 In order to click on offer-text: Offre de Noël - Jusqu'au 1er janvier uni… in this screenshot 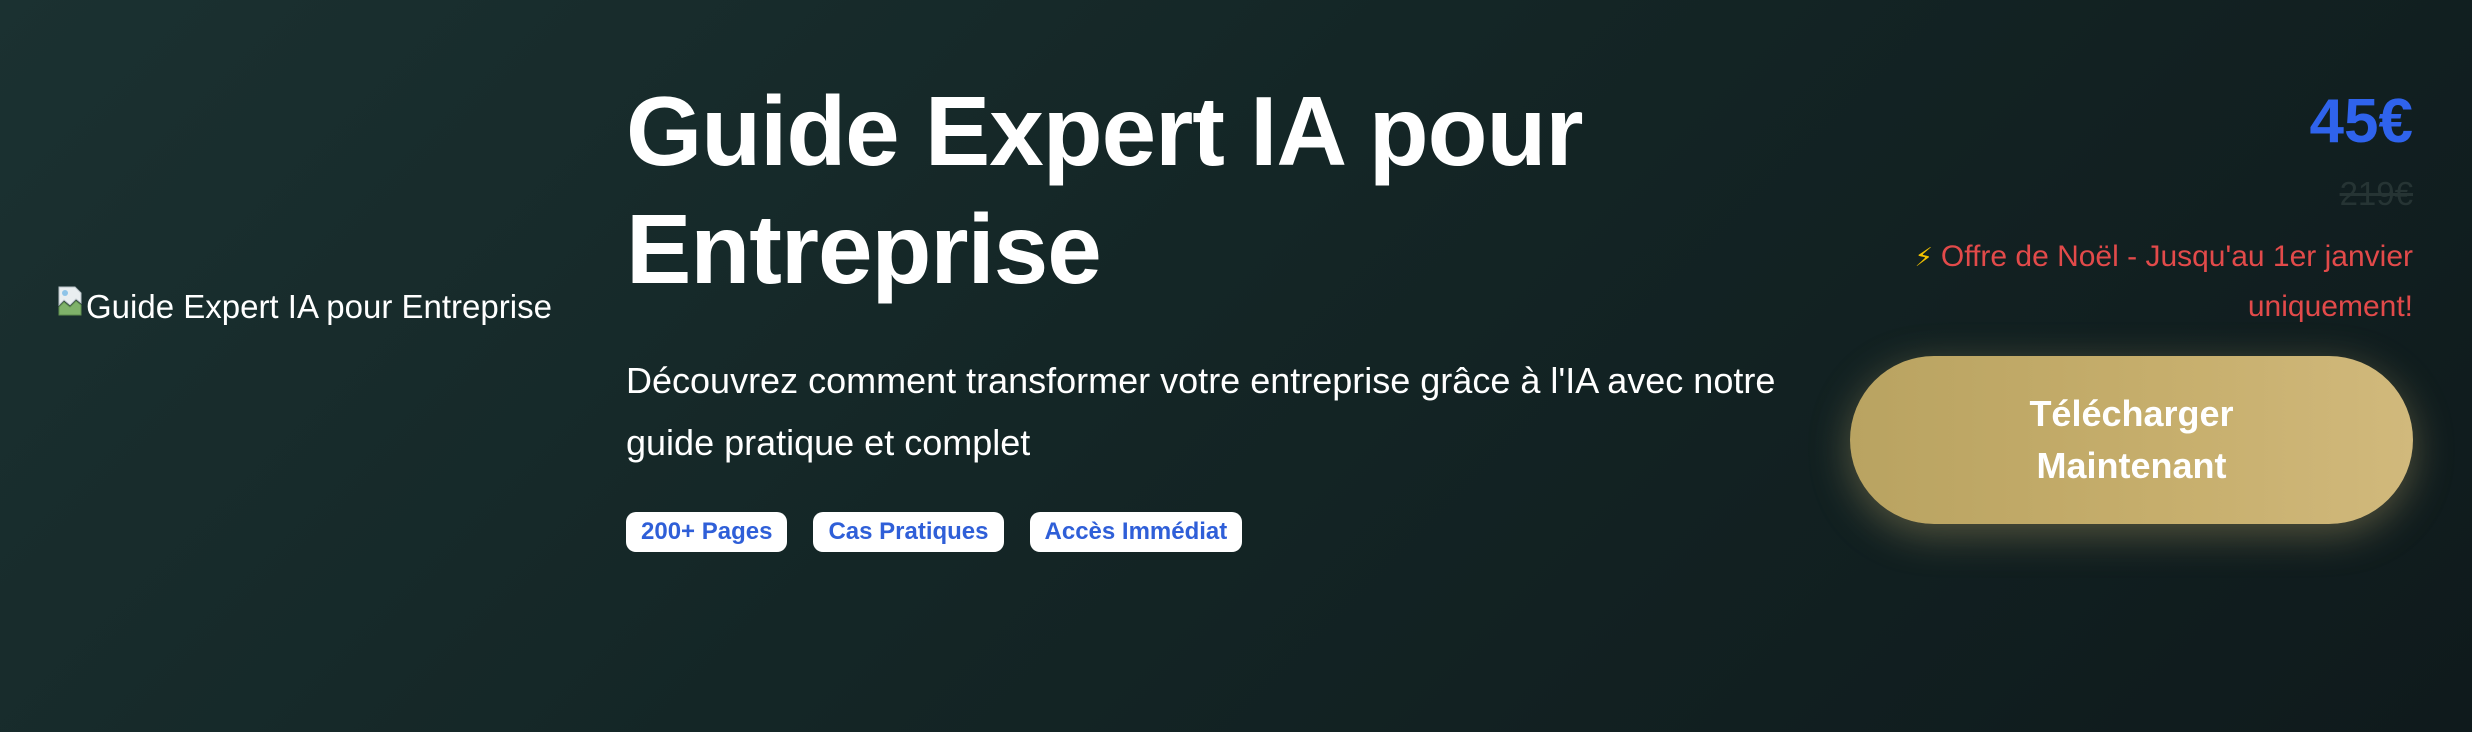, I will do `click(2176, 281)`.